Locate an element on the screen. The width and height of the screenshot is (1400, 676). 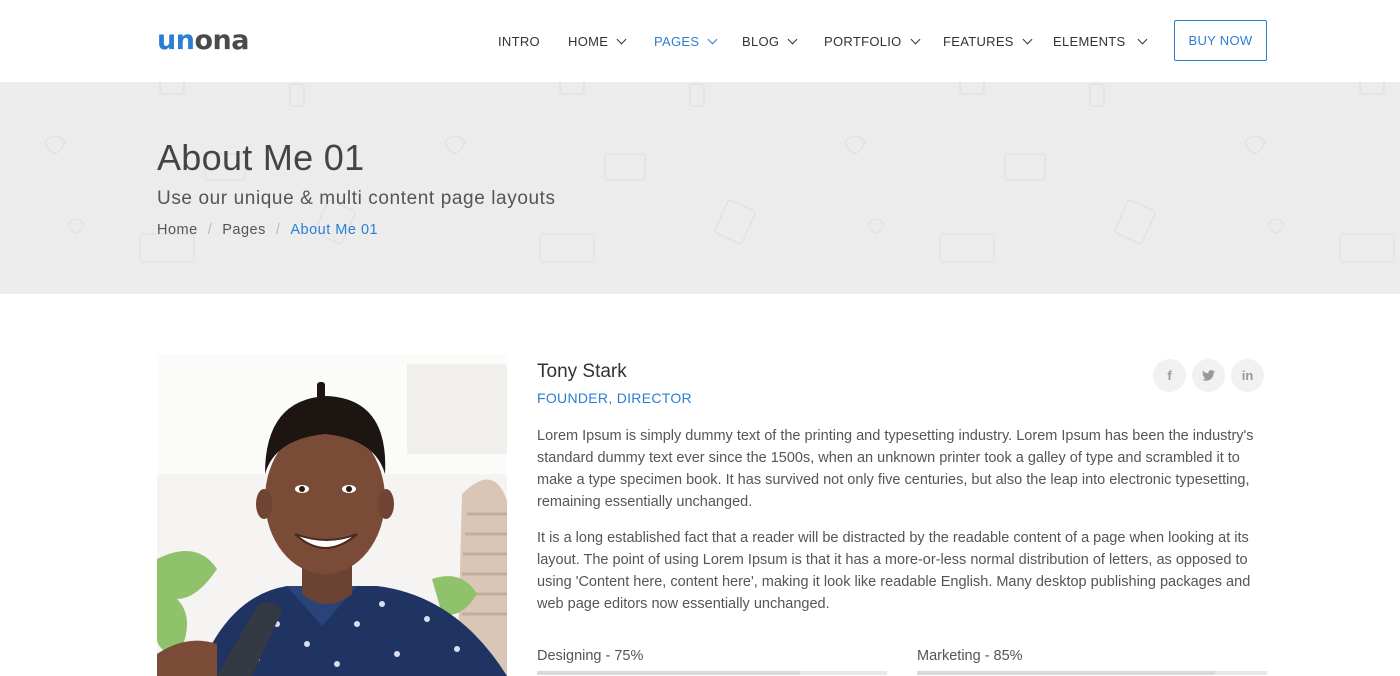
nav-item-home: HOME is located at coordinates (597, 41).